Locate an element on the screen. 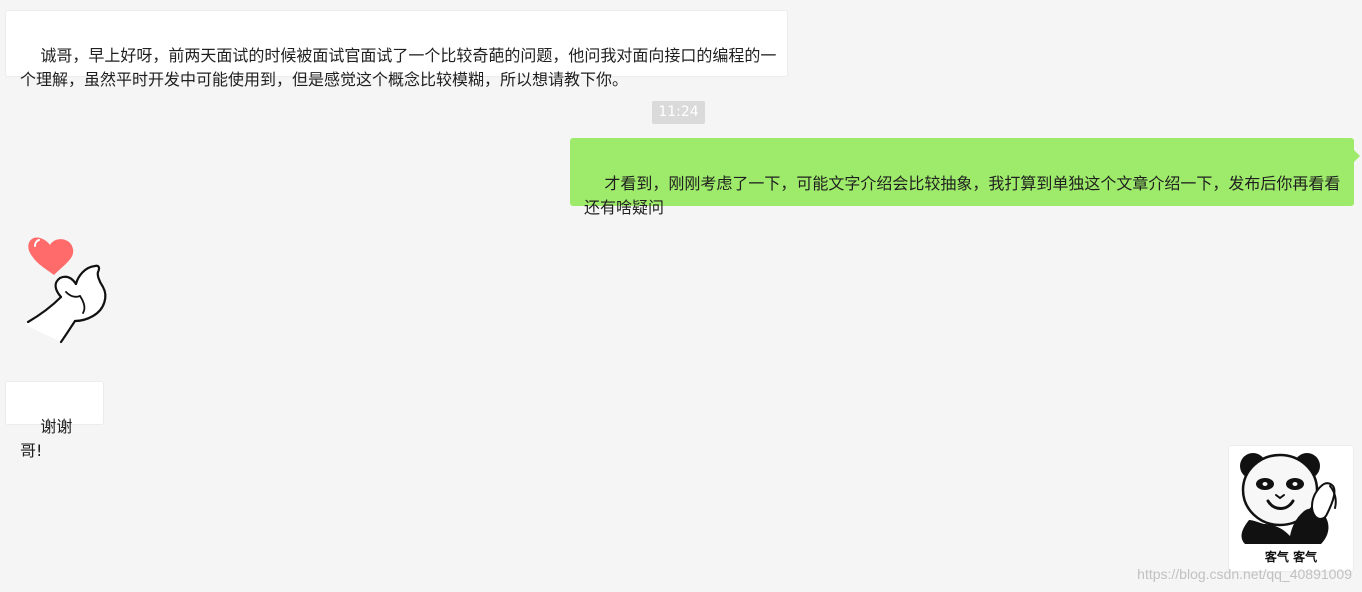  incoming-message-bubble: 谢谢哥! is located at coordinates (54, 420).